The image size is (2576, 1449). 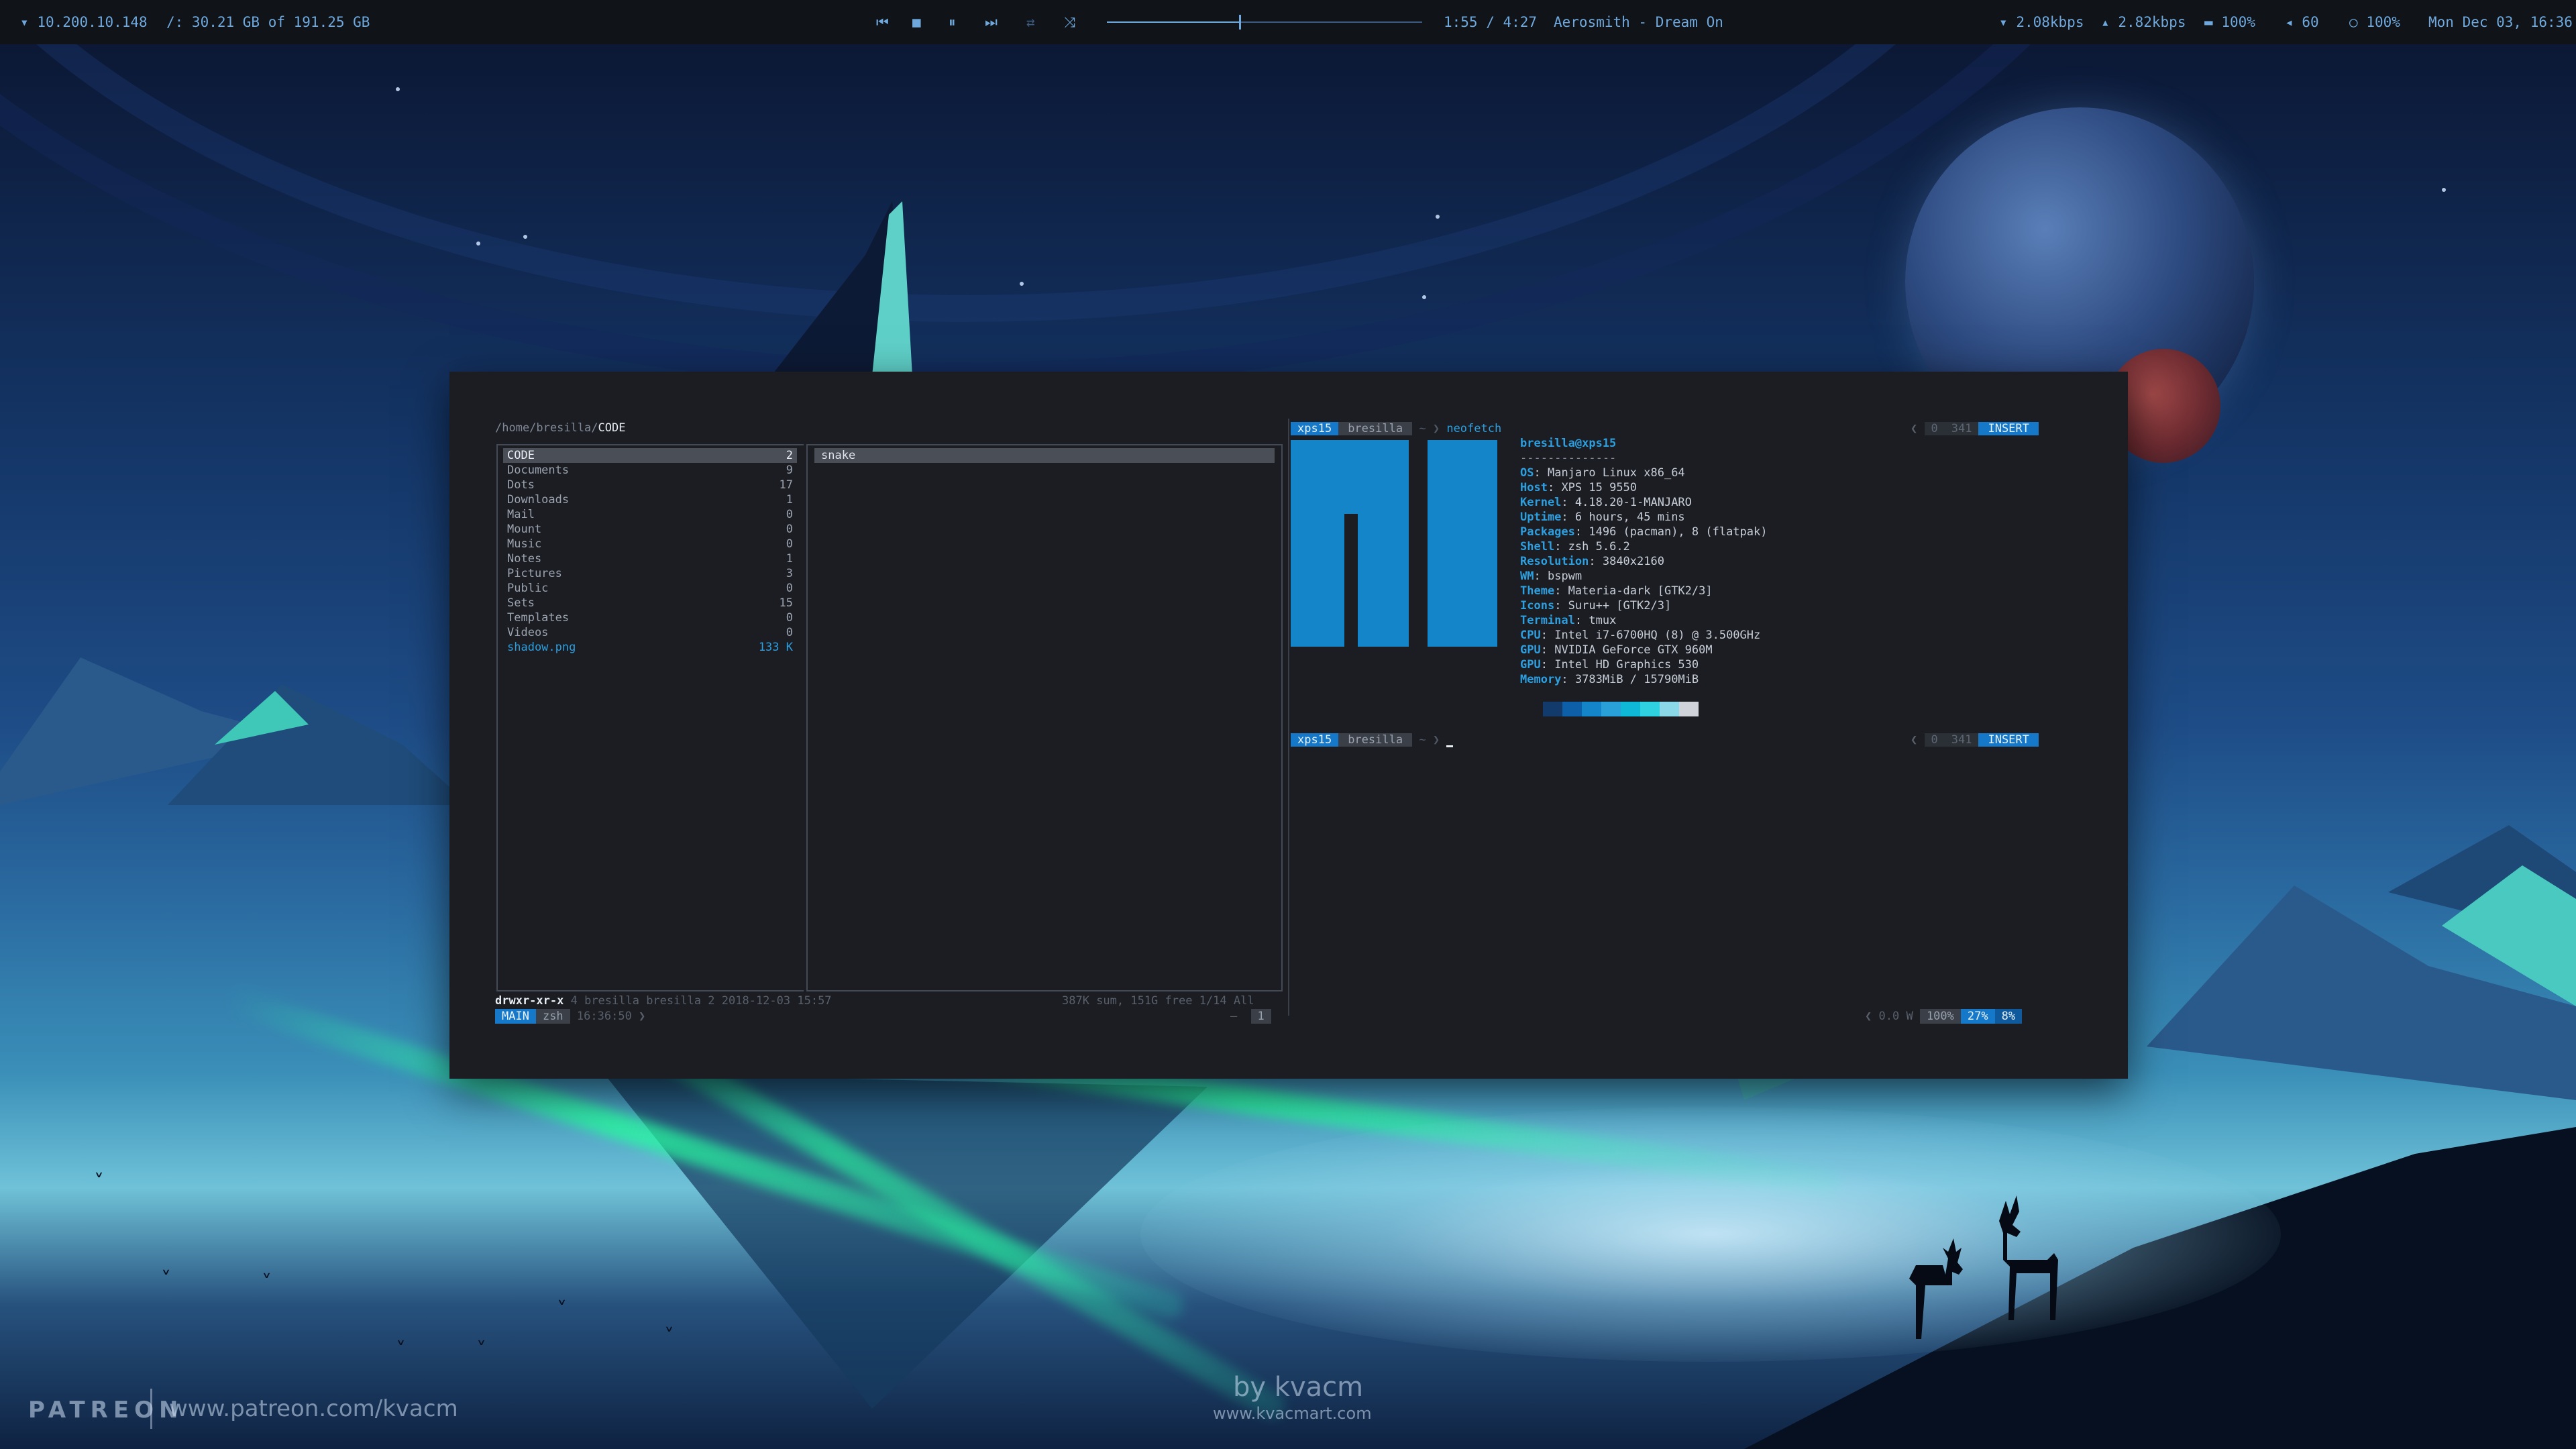 What do you see at coordinates (1292, 1413) in the screenshot?
I see `watermark-site: www.kvacmart.com` at bounding box center [1292, 1413].